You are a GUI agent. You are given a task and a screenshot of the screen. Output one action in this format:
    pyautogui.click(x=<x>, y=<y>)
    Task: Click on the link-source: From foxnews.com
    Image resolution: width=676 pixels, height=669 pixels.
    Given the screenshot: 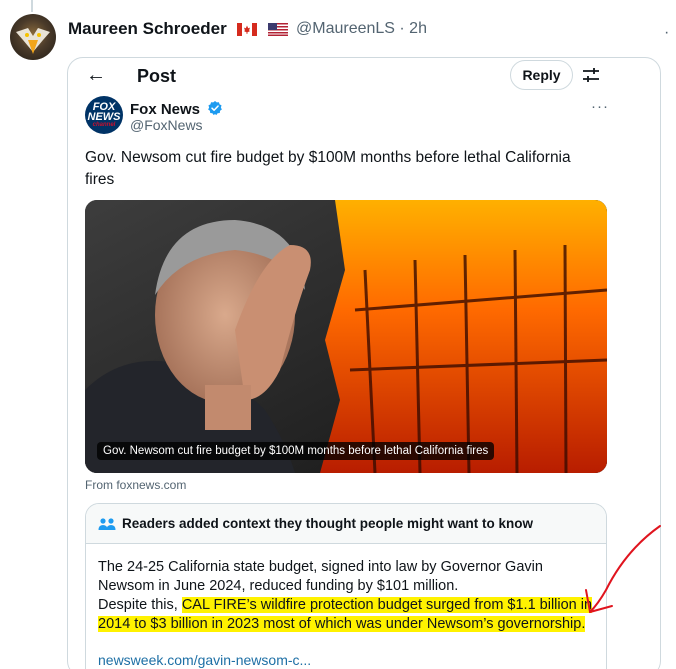 What is the action you would take?
    pyautogui.click(x=135, y=485)
    